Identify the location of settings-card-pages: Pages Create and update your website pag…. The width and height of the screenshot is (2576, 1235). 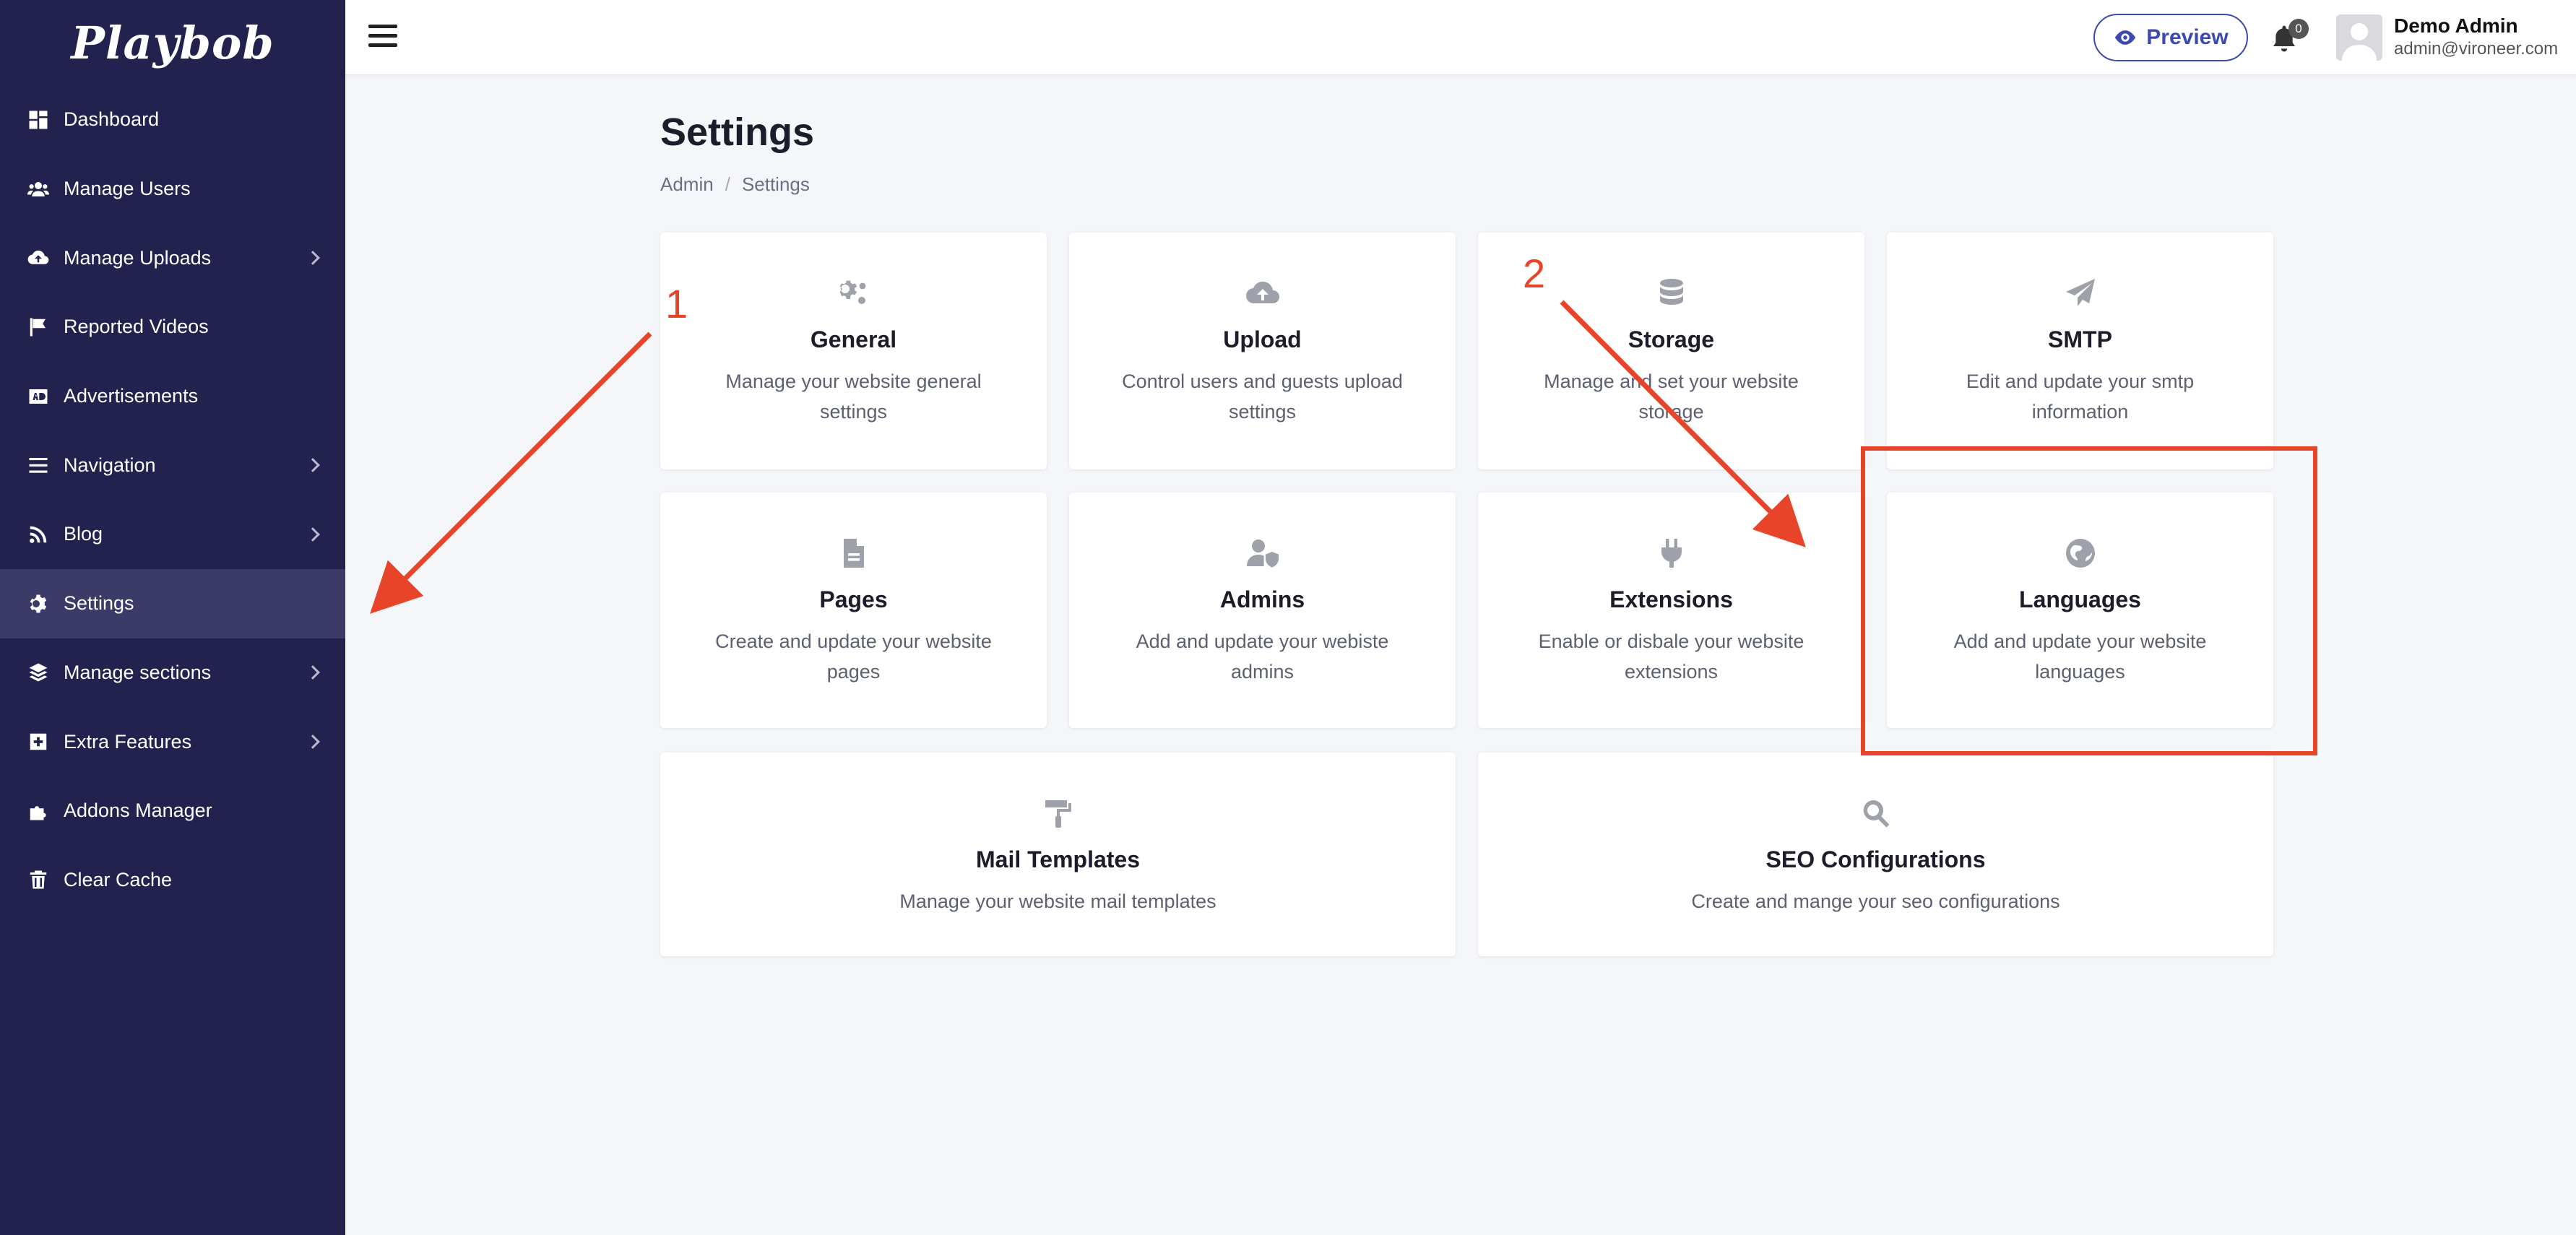
(854, 610).